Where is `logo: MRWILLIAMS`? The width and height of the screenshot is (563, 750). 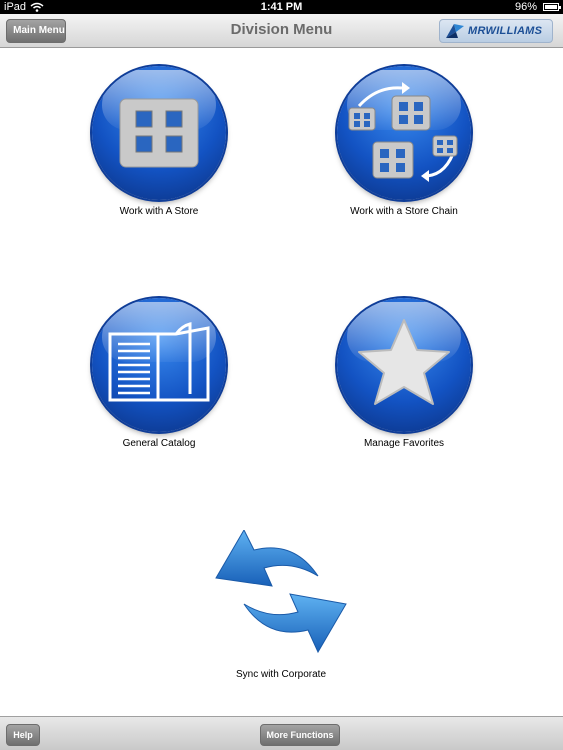 logo: MRWILLIAMS is located at coordinates (496, 31).